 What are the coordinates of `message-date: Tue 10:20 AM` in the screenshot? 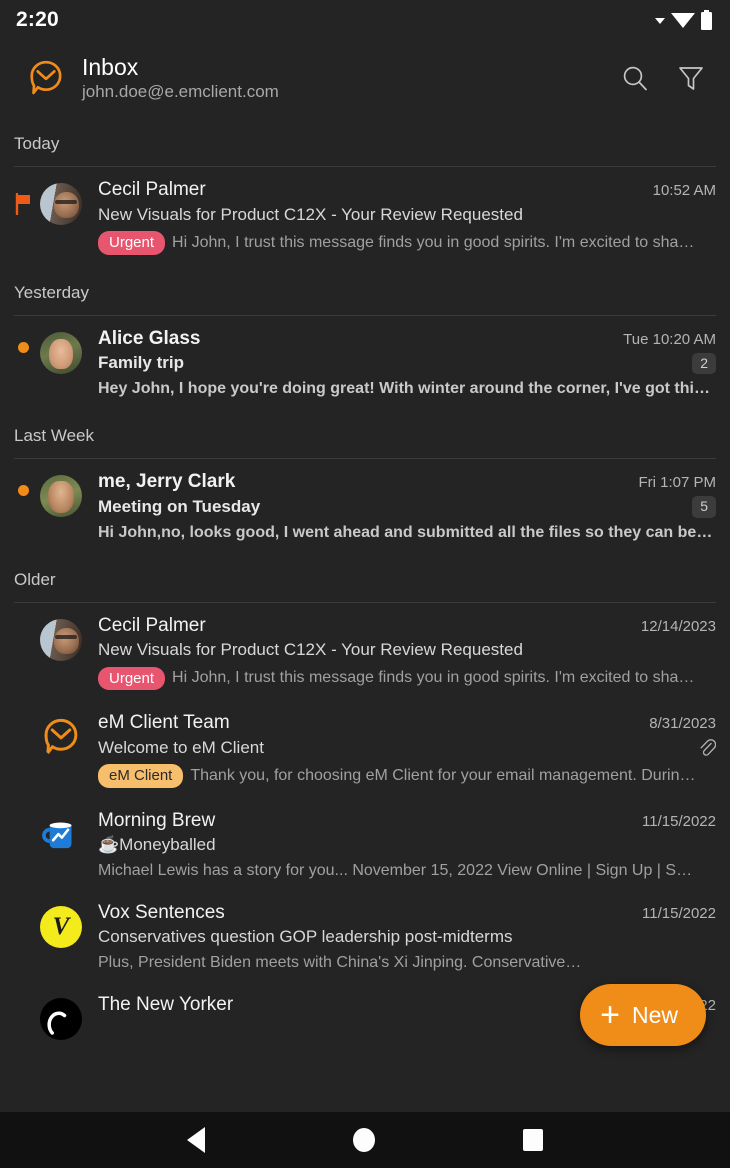 It's located at (669, 339).